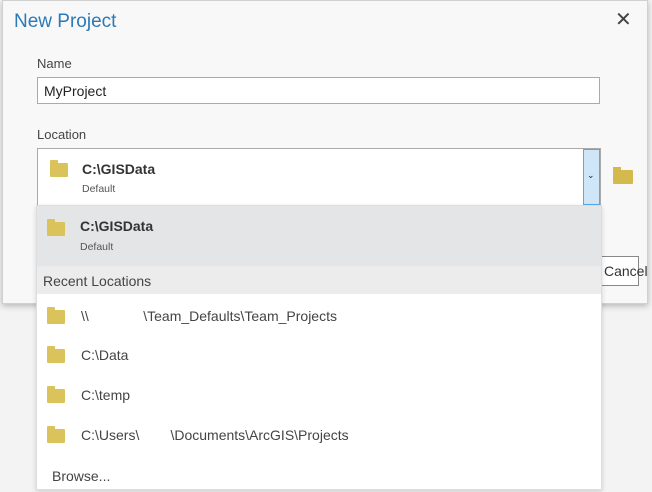 This screenshot has width=652, height=492. What do you see at coordinates (65, 21) in the screenshot?
I see `dialog-title: New Project` at bounding box center [65, 21].